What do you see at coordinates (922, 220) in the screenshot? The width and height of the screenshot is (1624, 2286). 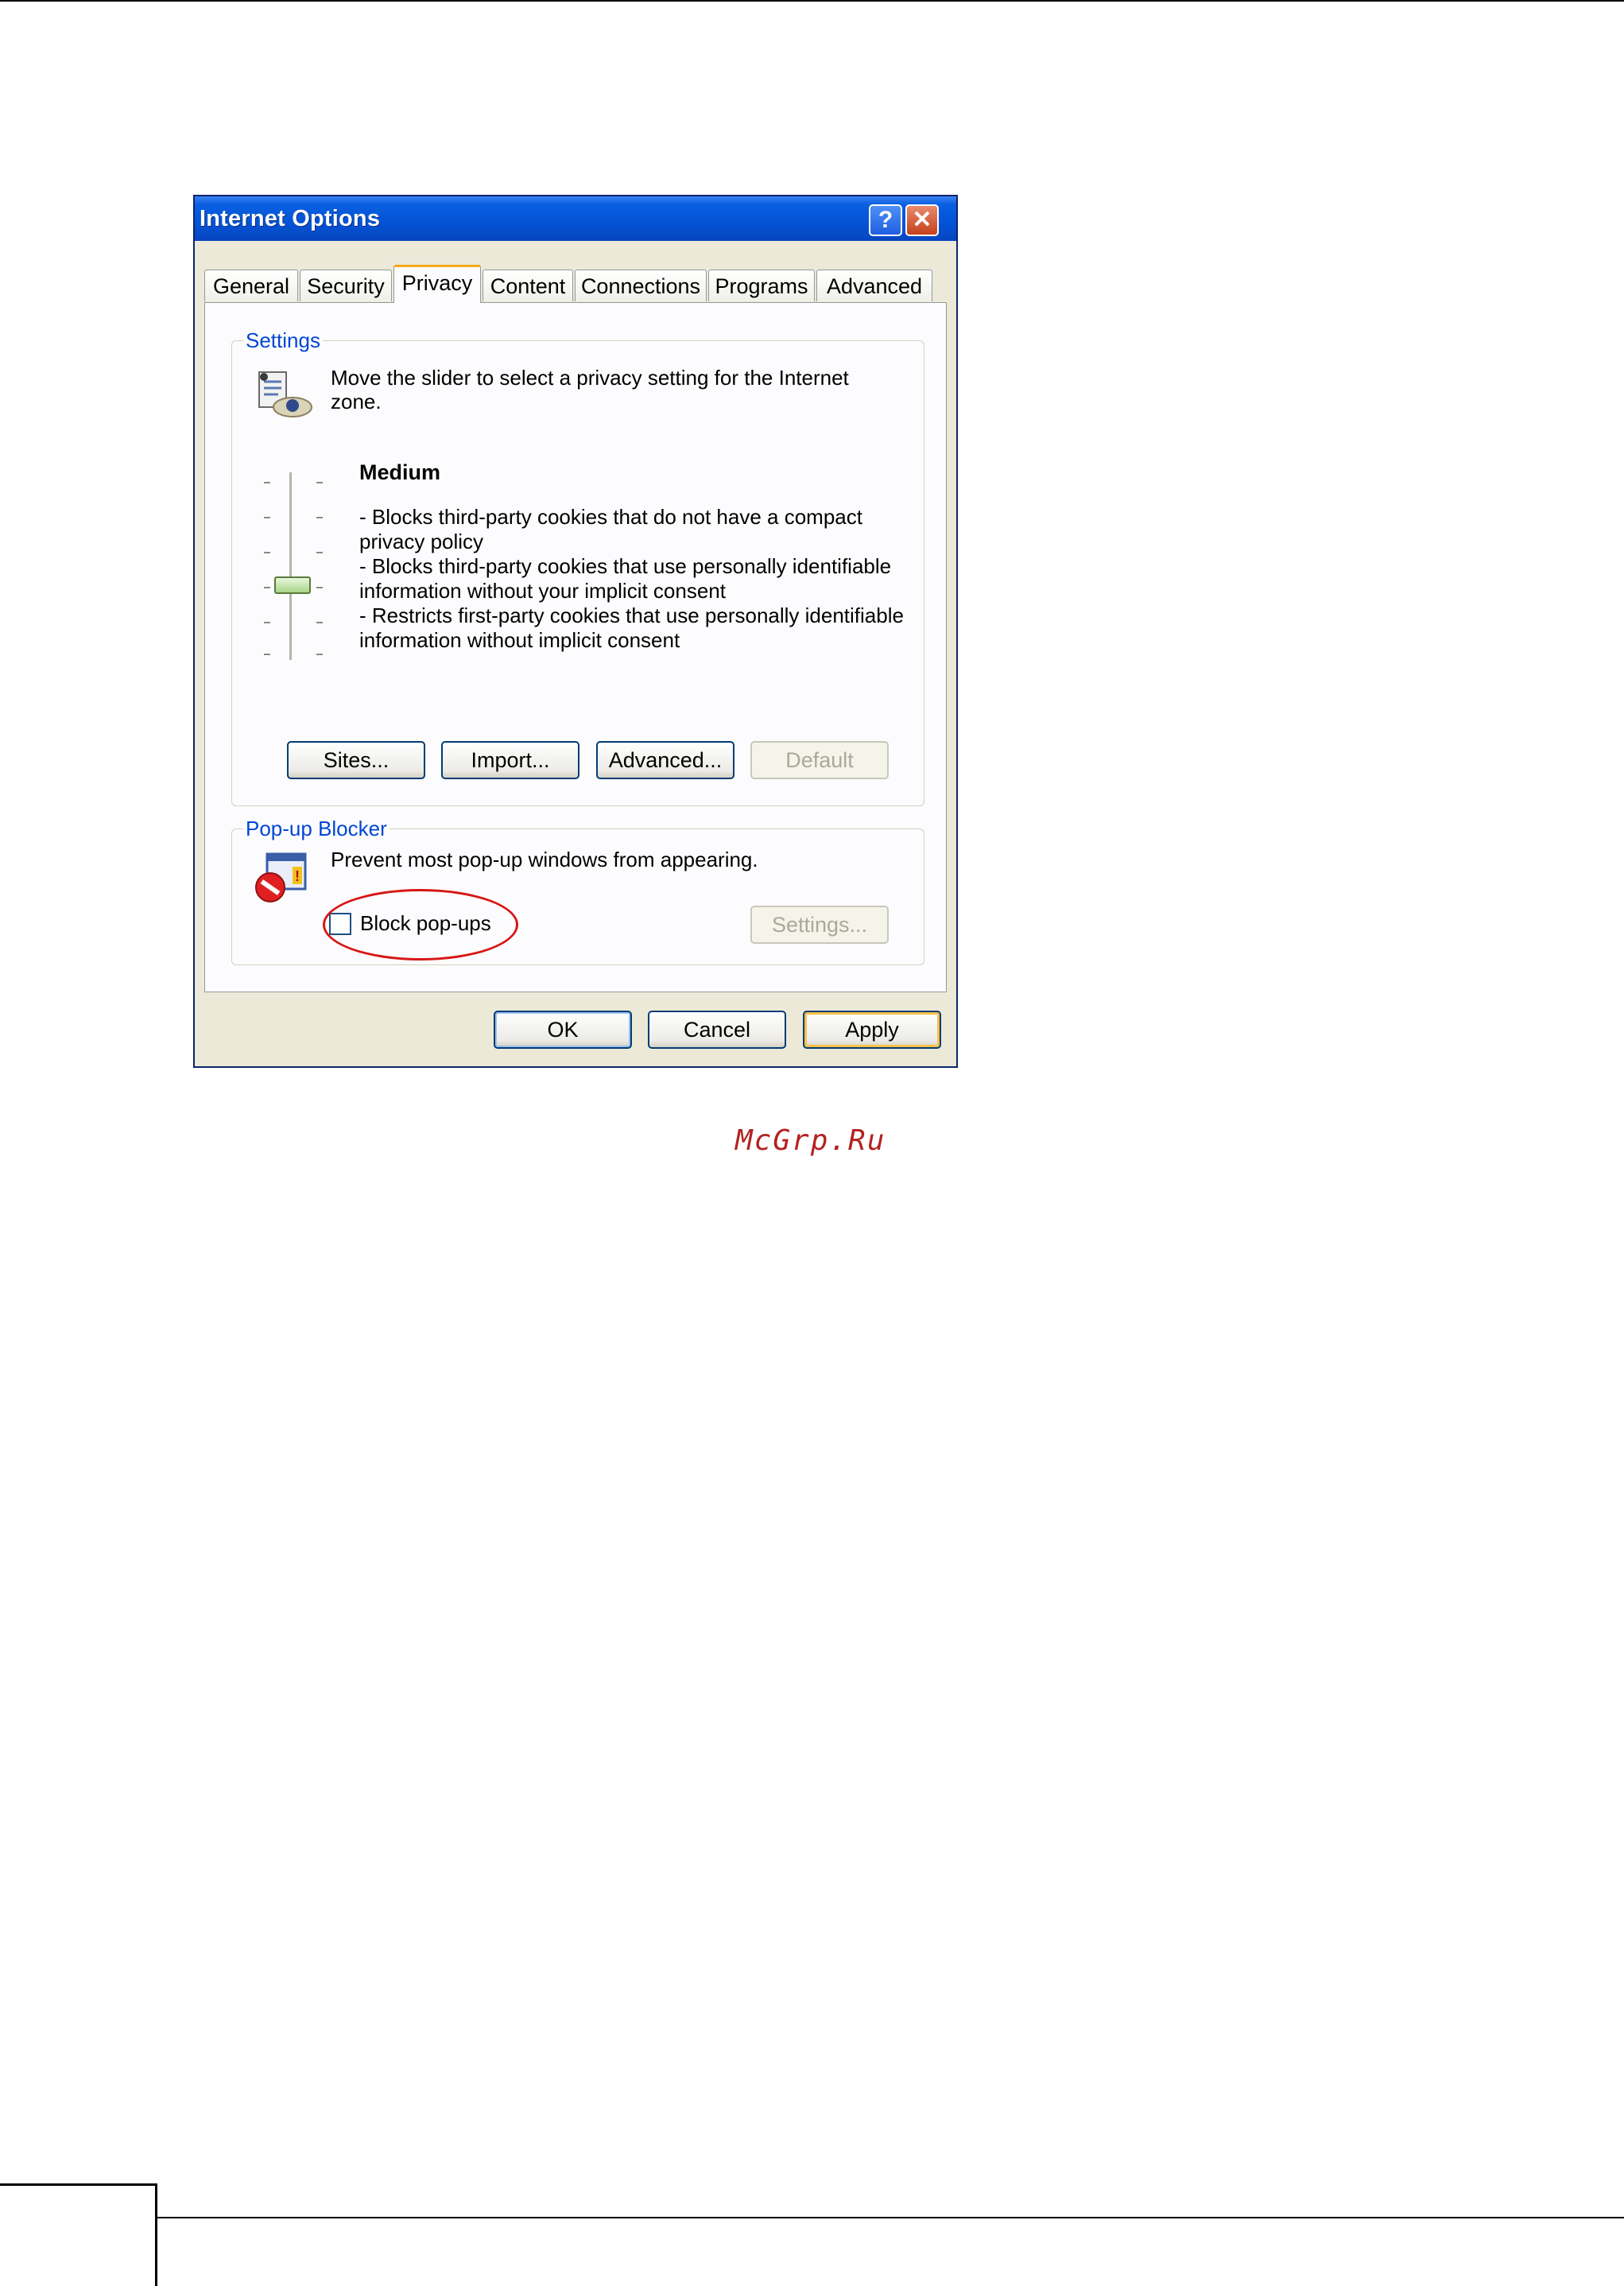 I see `close-button: ✕` at bounding box center [922, 220].